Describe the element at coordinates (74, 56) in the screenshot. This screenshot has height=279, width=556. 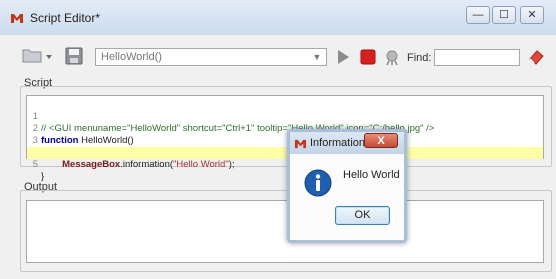
I see `save-icon` at that location.